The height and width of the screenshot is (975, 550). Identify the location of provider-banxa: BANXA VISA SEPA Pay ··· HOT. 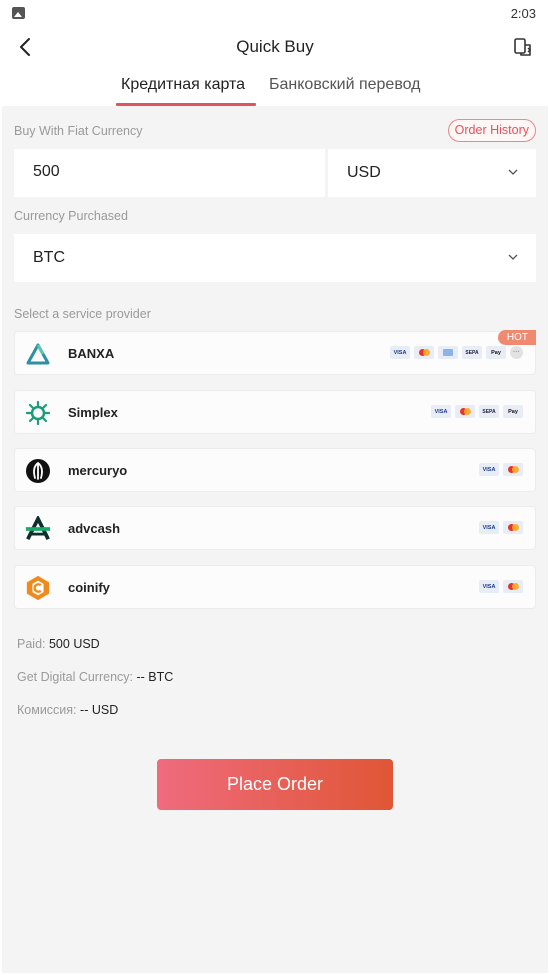
(275, 352).